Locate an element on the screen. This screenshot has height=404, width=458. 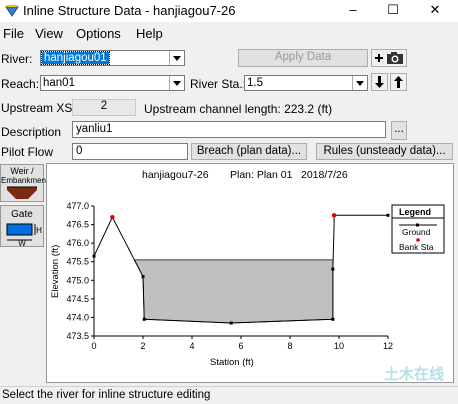
plot-project-title: hanjiagou7-26 is located at coordinates (175, 175).